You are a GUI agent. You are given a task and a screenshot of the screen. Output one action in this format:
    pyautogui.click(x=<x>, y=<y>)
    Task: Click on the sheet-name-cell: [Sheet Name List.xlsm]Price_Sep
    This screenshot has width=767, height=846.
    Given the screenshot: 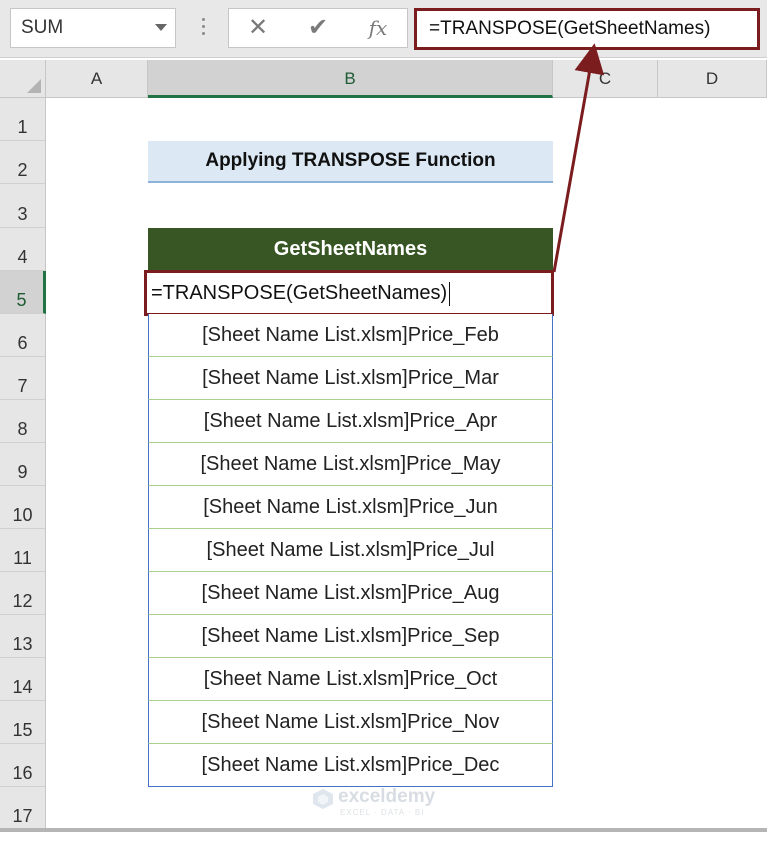 What is the action you would take?
    pyautogui.click(x=350, y=636)
    